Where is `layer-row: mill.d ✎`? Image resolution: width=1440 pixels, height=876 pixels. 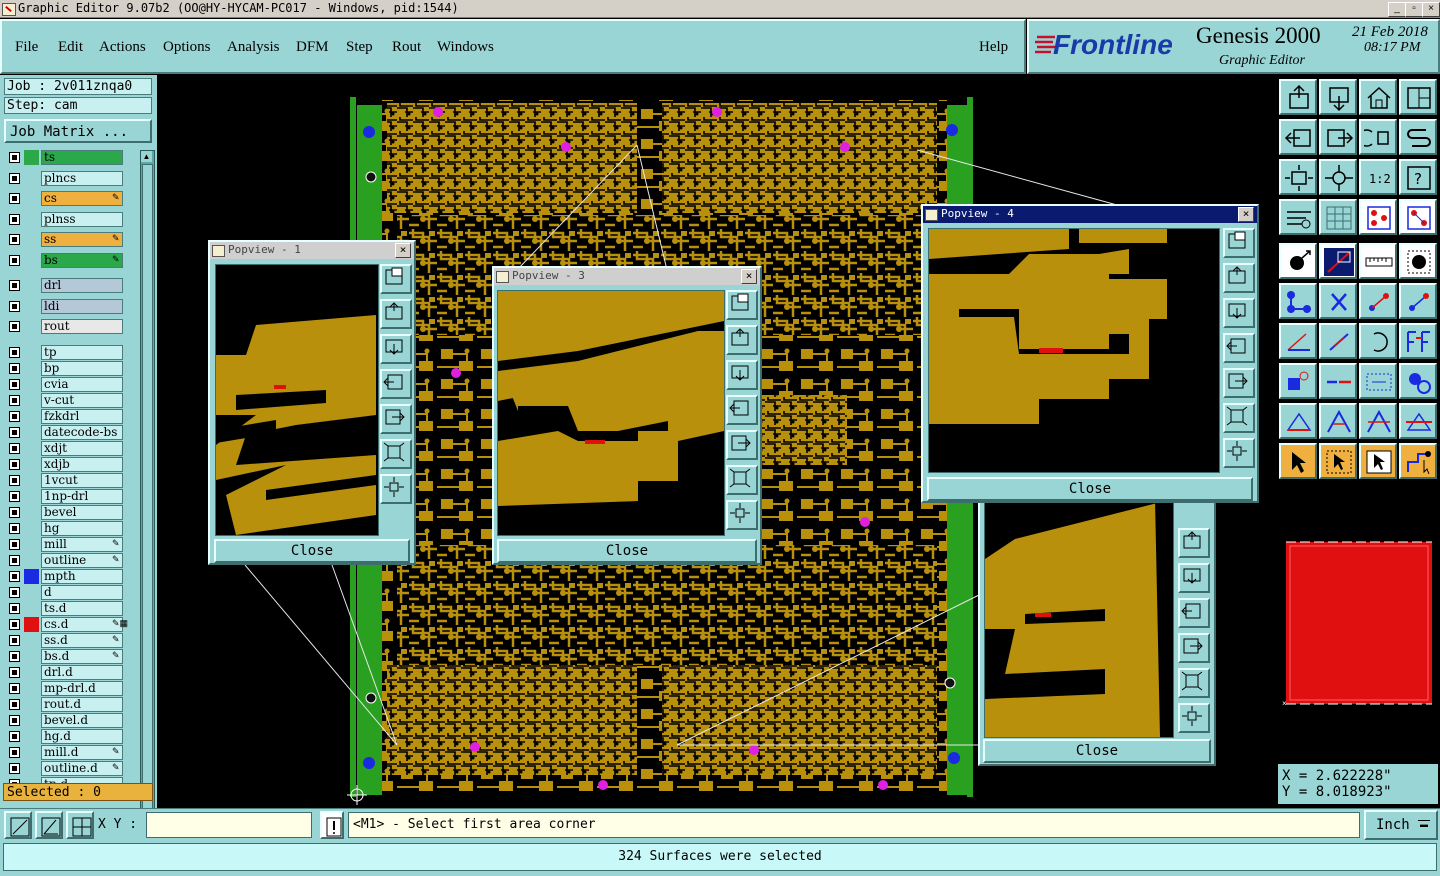 layer-row: mill.d ✎ is located at coordinates (71, 752).